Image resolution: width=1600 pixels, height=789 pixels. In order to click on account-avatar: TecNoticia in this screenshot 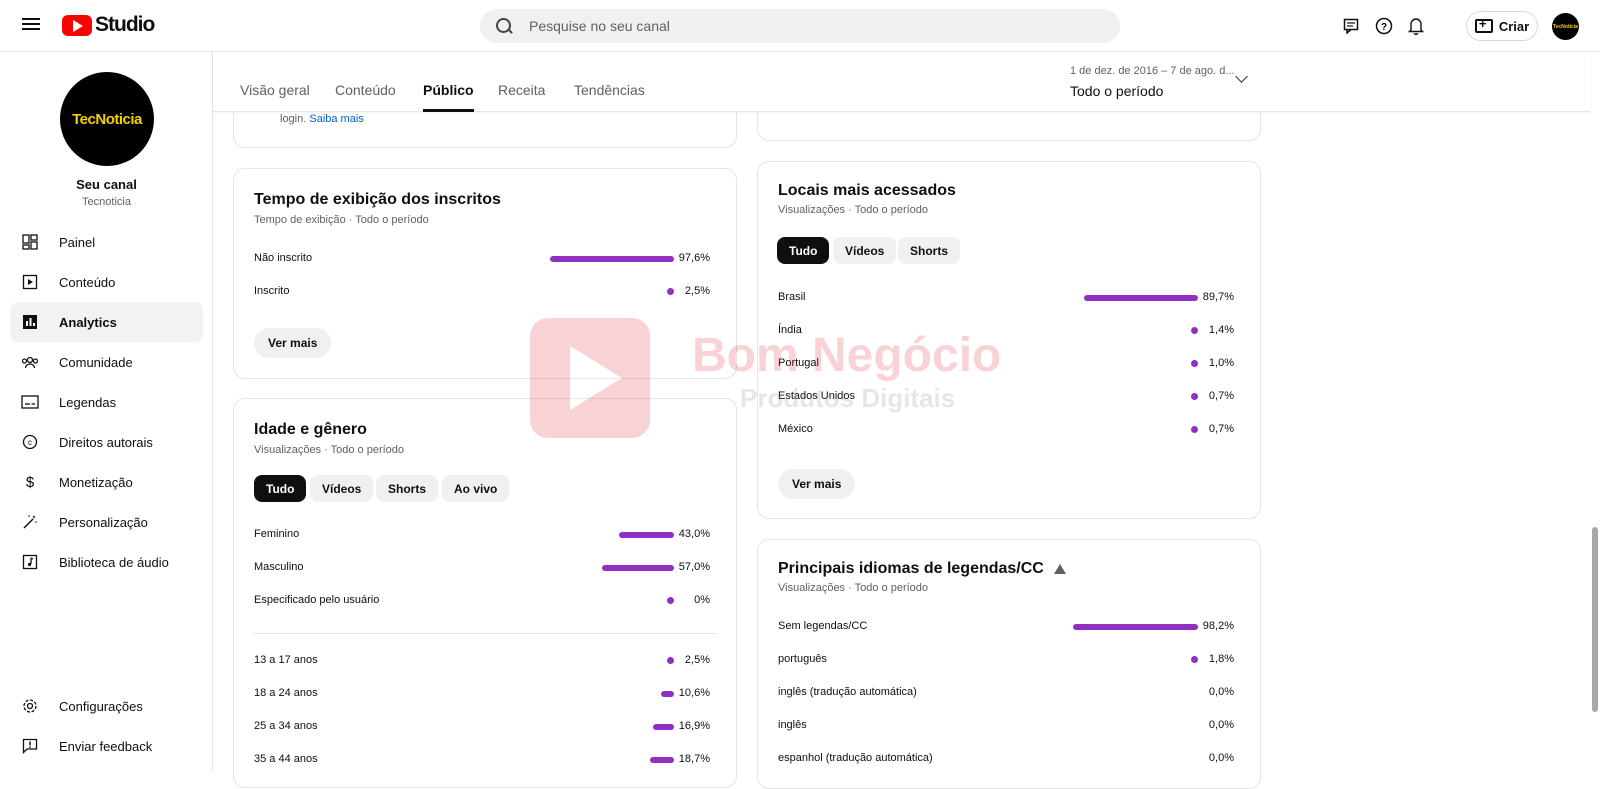, I will do `click(1565, 26)`.